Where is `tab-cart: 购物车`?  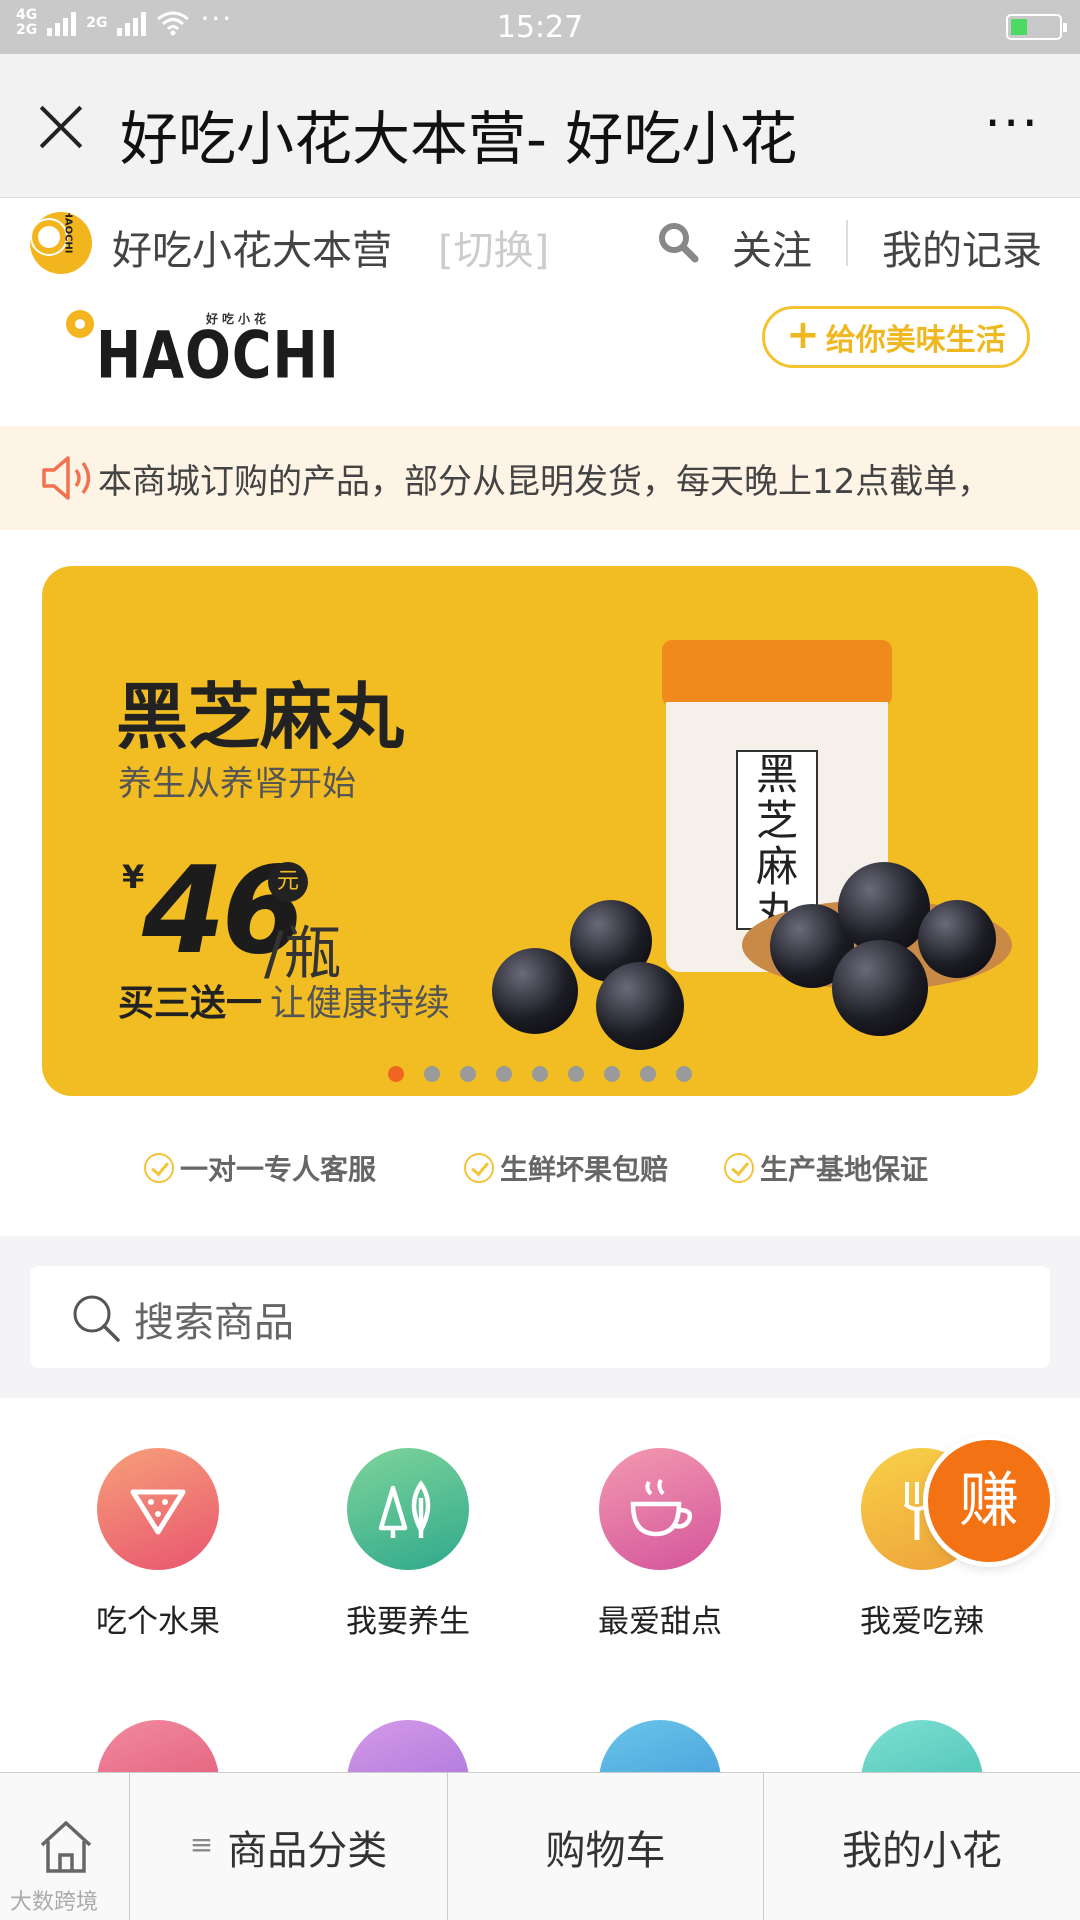 tab-cart: 购物车 is located at coordinates (606, 1846).